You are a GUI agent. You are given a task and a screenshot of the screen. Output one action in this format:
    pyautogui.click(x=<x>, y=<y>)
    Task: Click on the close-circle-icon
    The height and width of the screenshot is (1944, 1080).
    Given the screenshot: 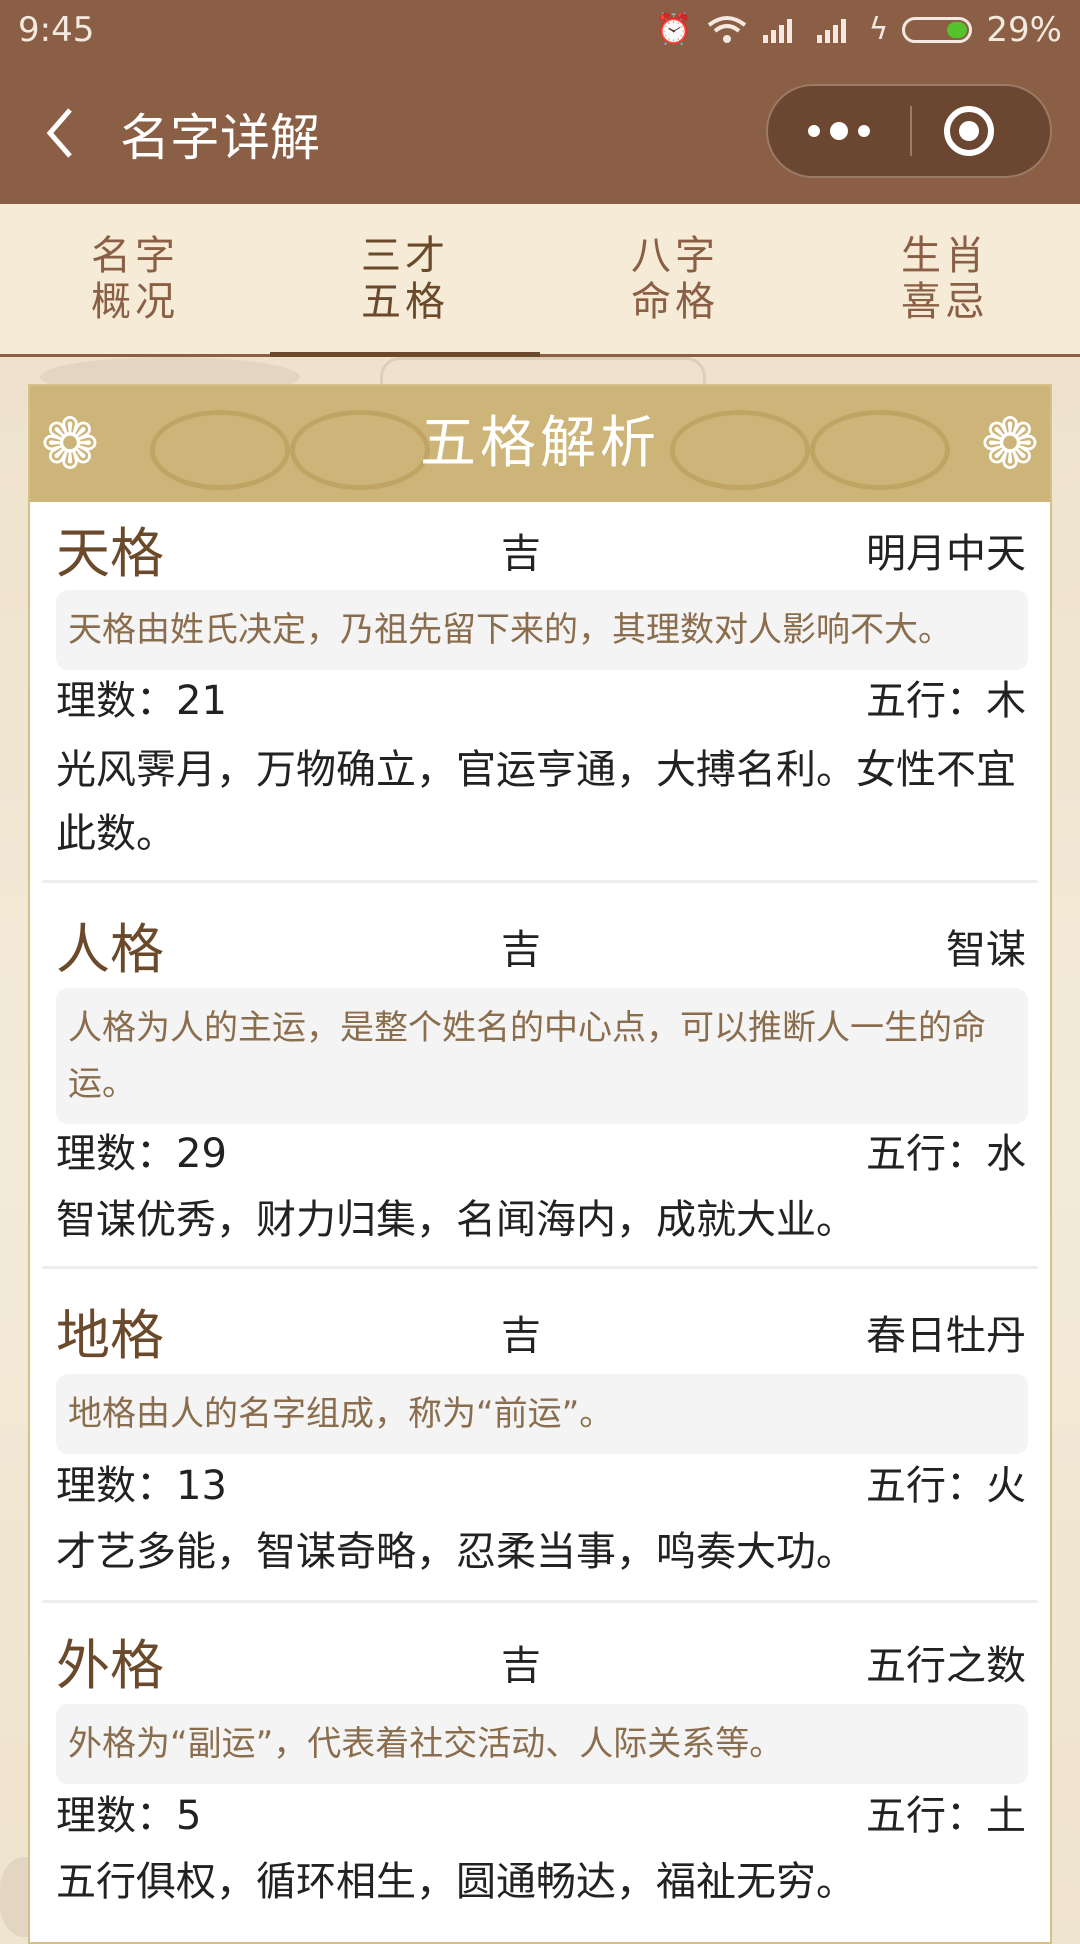 What is the action you would take?
    pyautogui.click(x=969, y=131)
    